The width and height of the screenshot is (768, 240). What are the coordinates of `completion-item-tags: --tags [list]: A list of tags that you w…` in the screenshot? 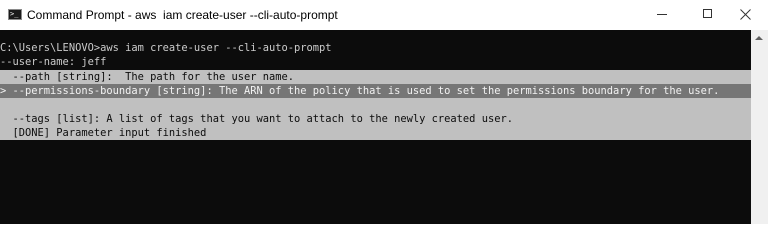 It's located at (375, 119).